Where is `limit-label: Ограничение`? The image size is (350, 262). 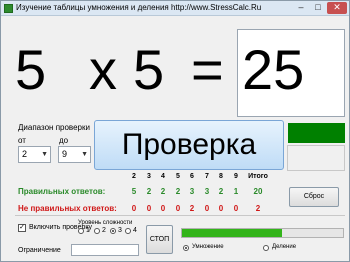
limit-label: Ограничение is located at coordinates (39, 250).